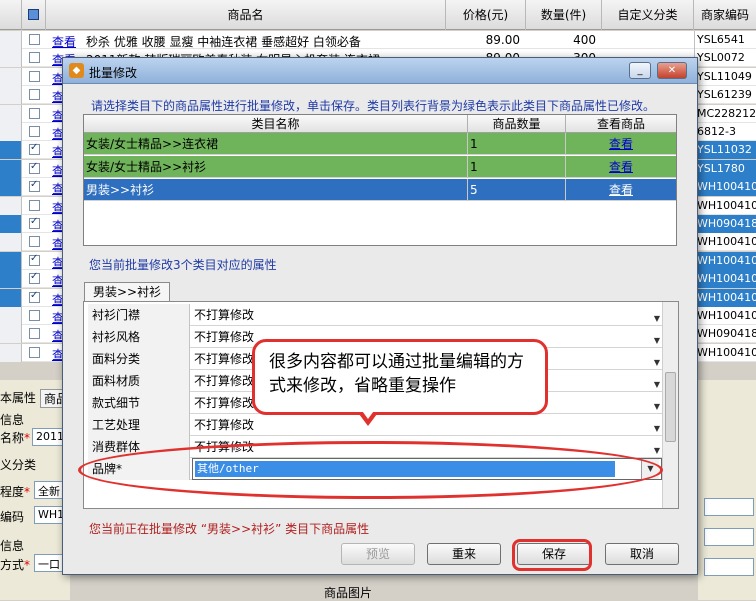 The width and height of the screenshot is (756, 601). Describe the element at coordinates (725, 334) in the screenshot. I see `merchant-code: WH0904184` at that location.